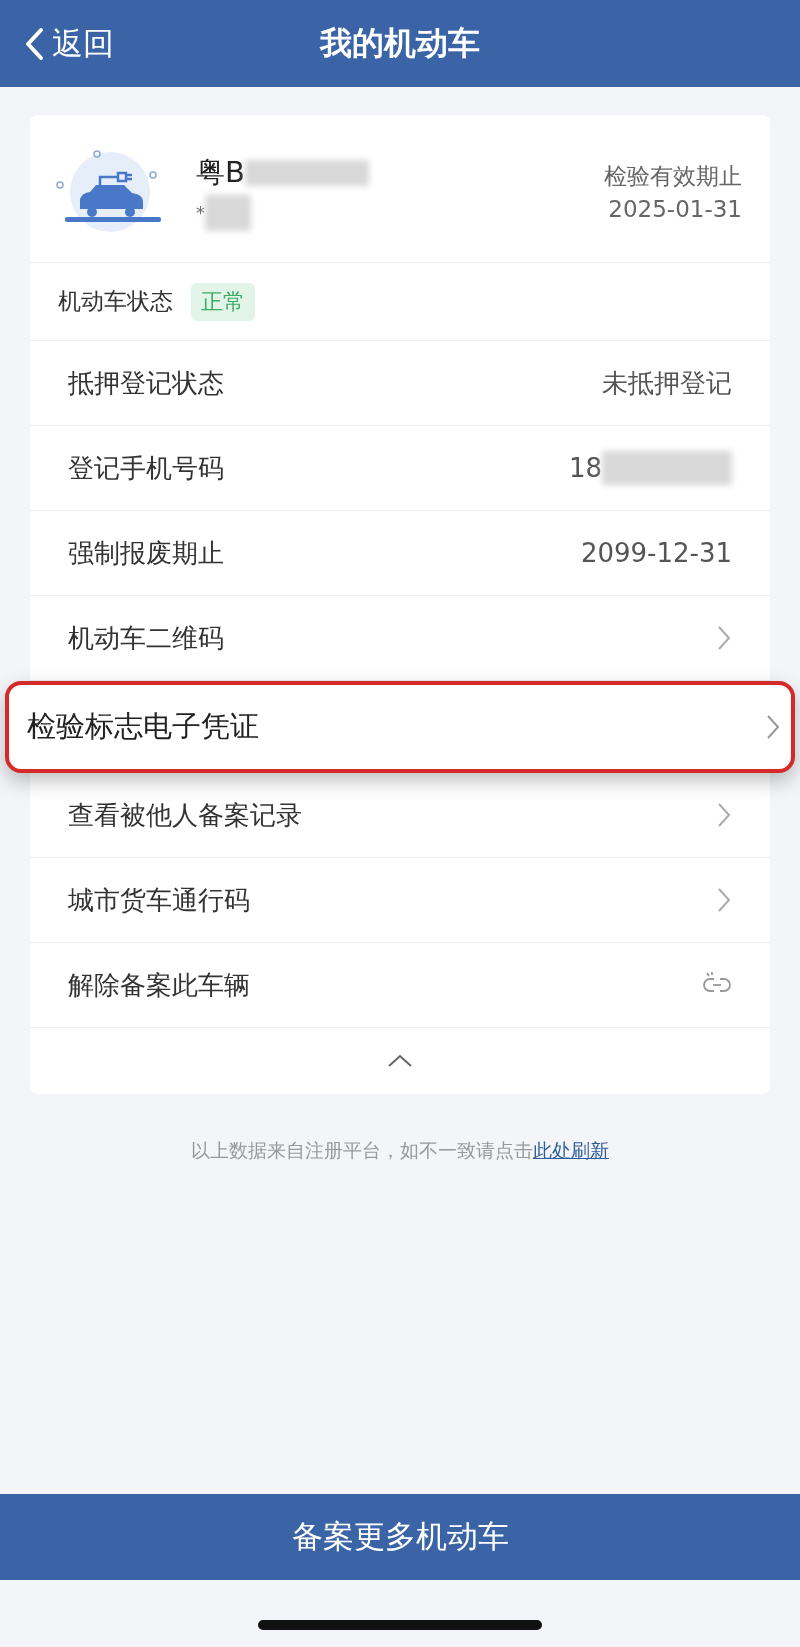  I want to click on plate-number: 粤B, so click(220, 172).